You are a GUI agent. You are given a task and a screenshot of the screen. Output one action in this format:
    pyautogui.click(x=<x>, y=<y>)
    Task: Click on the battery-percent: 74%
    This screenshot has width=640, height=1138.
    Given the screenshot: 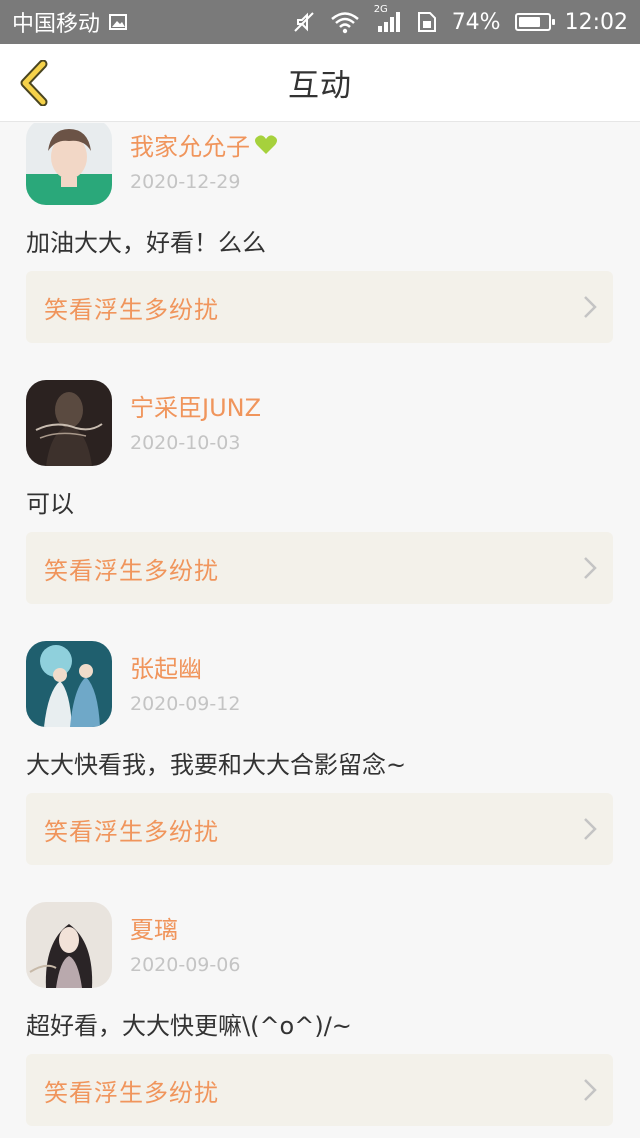 What is the action you would take?
    pyautogui.click(x=476, y=22)
    